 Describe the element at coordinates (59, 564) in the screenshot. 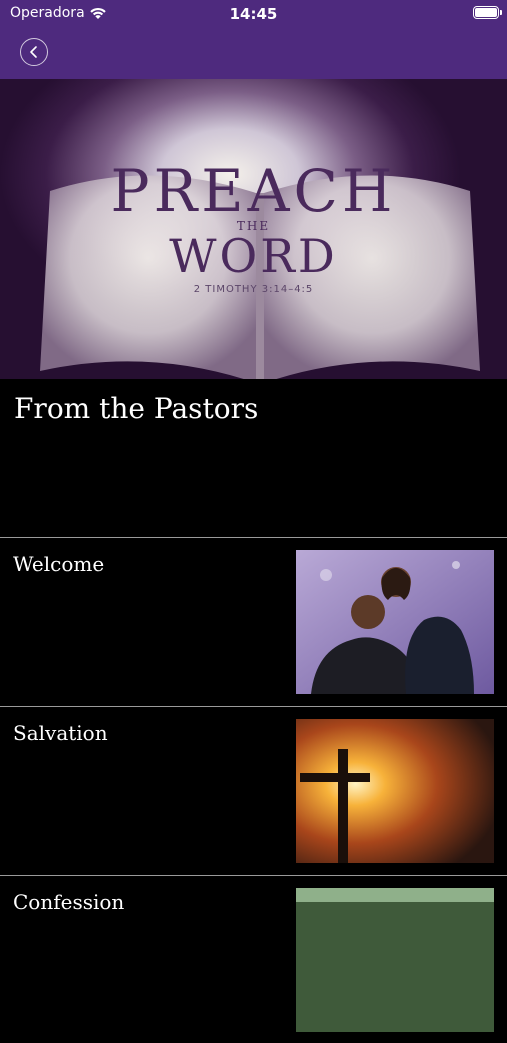

I see `list-item-label: Welcome` at that location.